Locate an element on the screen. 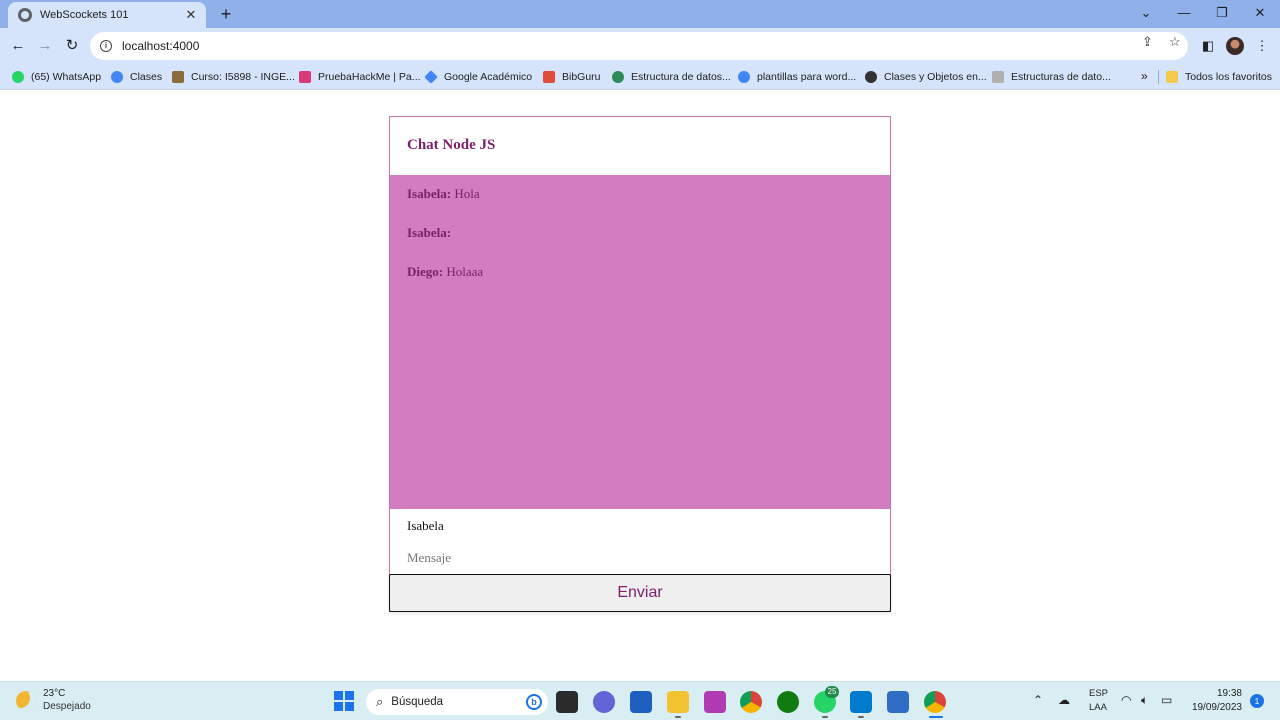 The image size is (1280, 720). whatsapp-badge: 25 is located at coordinates (832, 692).